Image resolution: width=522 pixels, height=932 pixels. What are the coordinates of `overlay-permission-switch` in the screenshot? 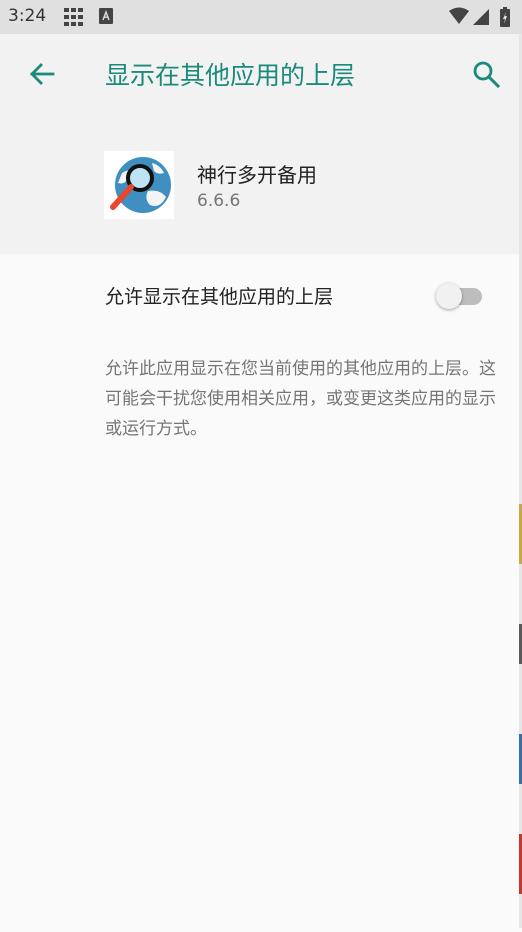 It's located at (460, 296).